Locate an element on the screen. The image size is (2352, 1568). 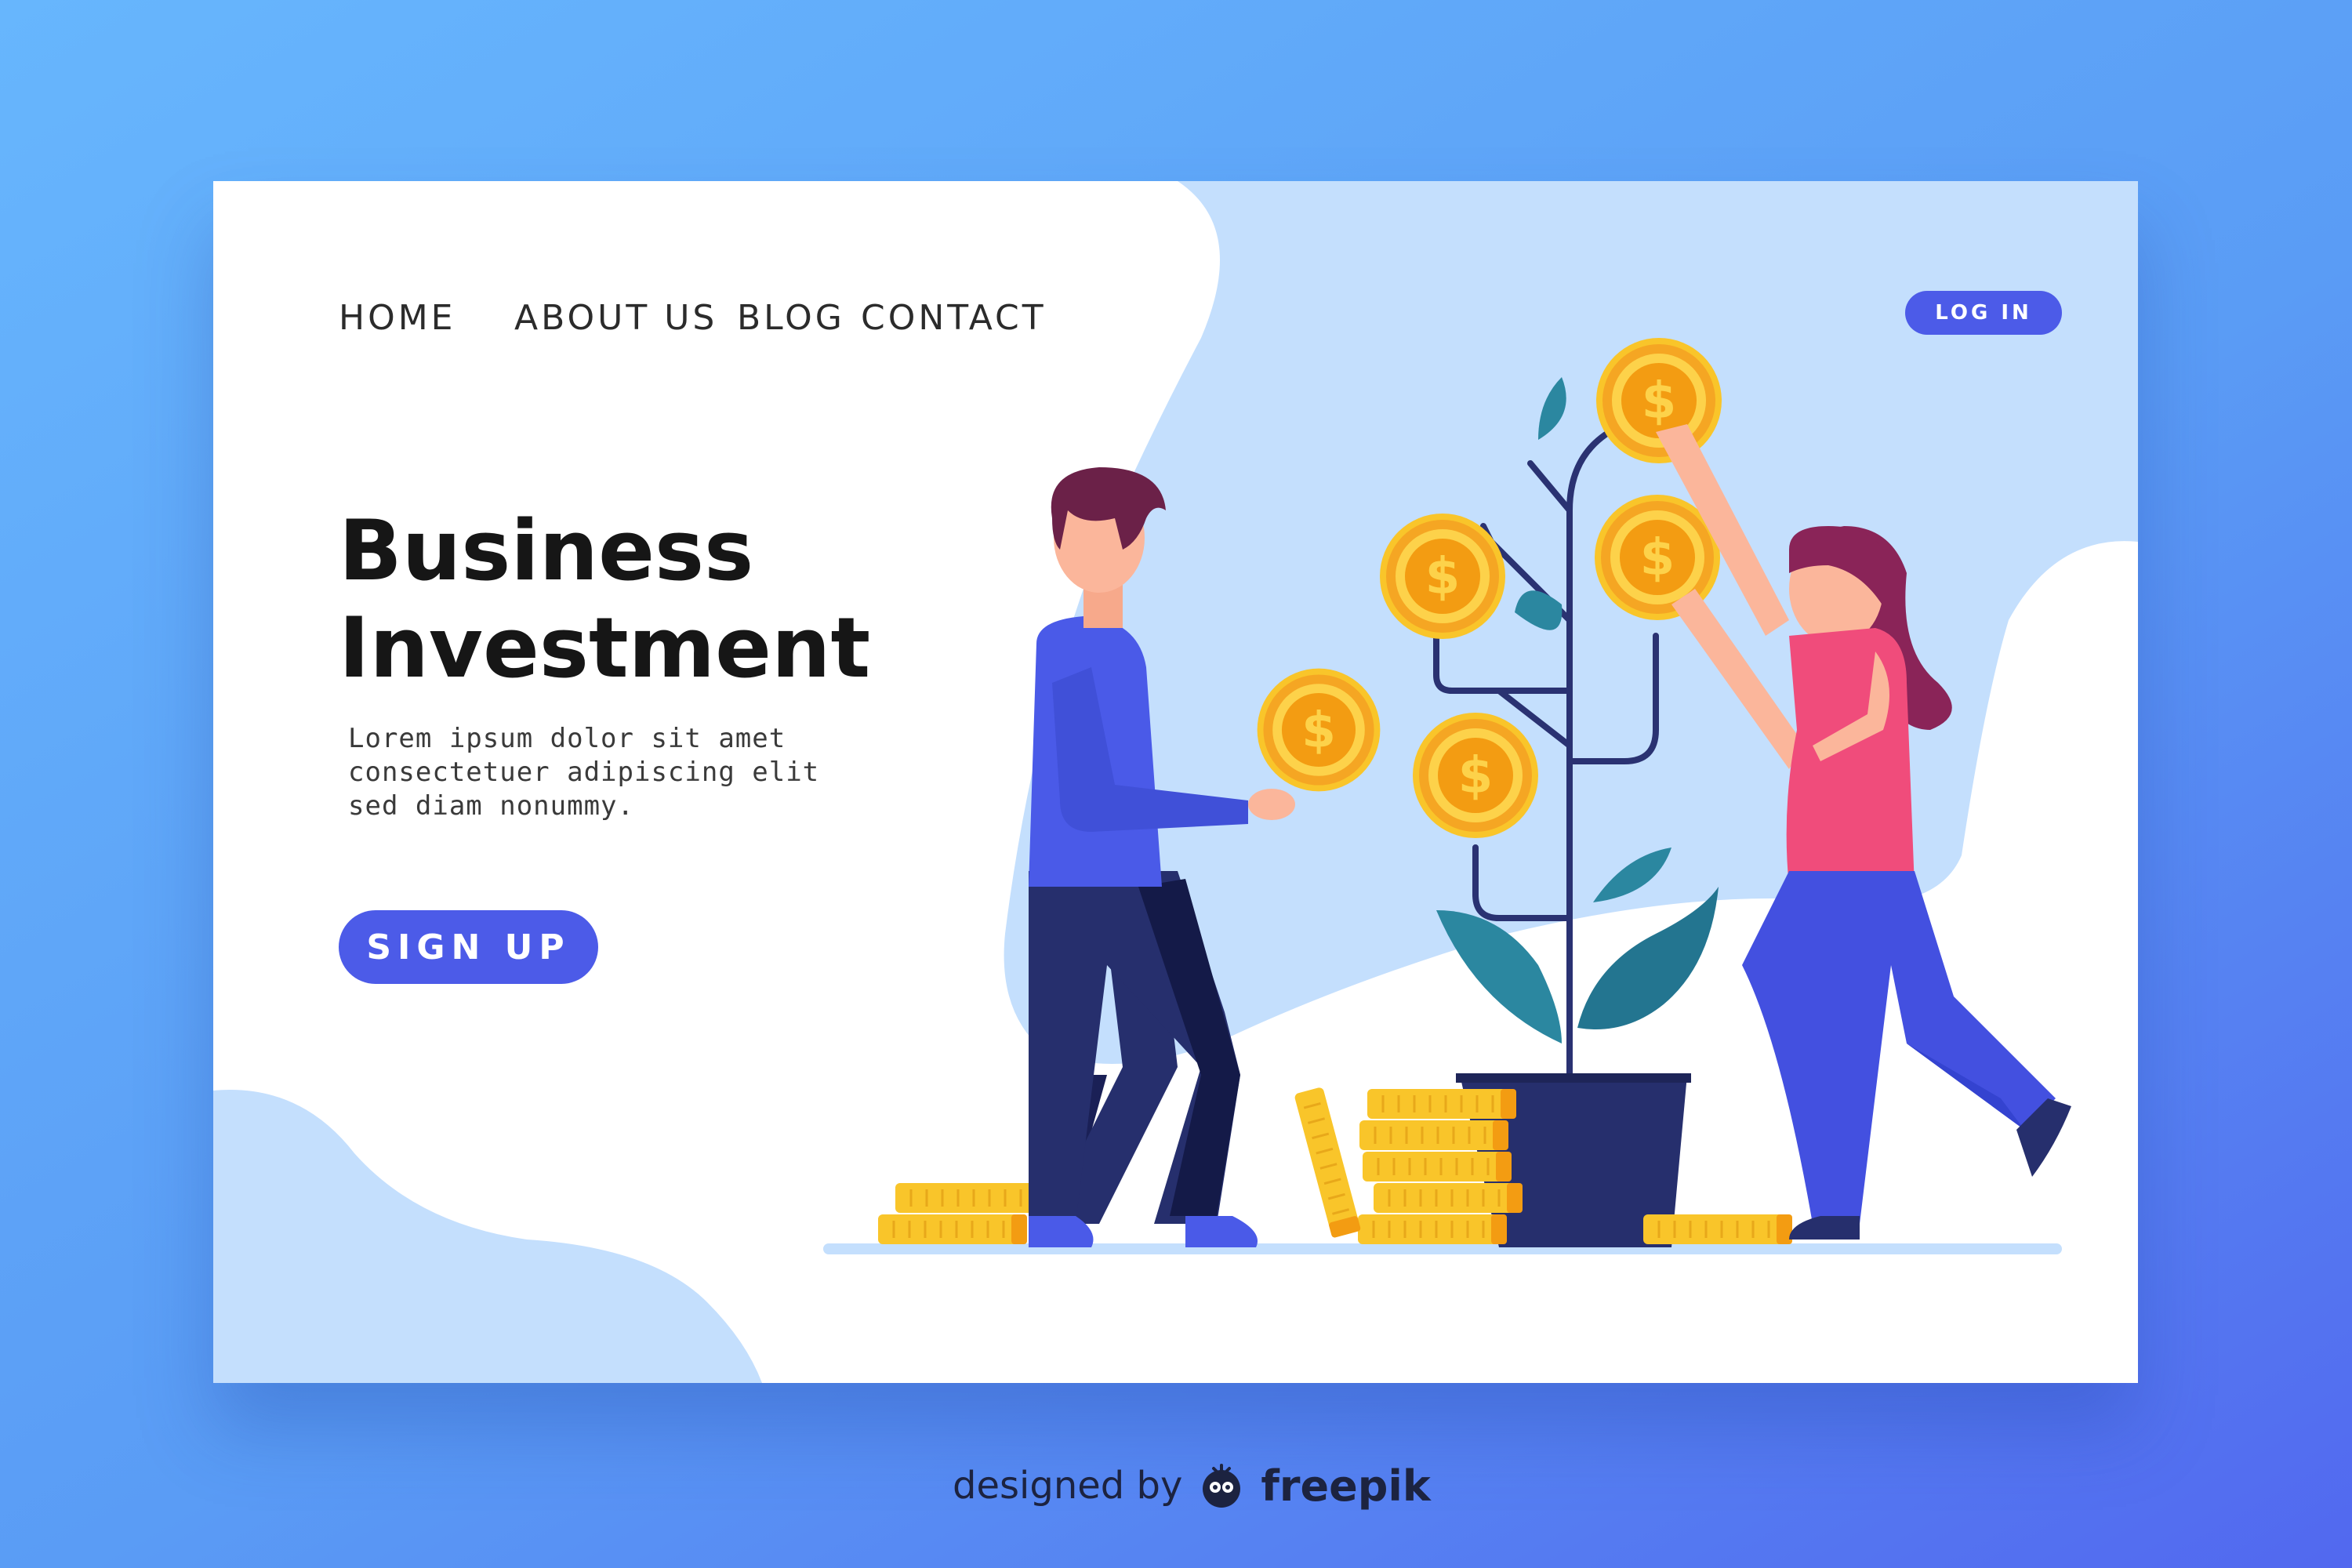
freepik-logo-icon is located at coordinates (1222, 1486).